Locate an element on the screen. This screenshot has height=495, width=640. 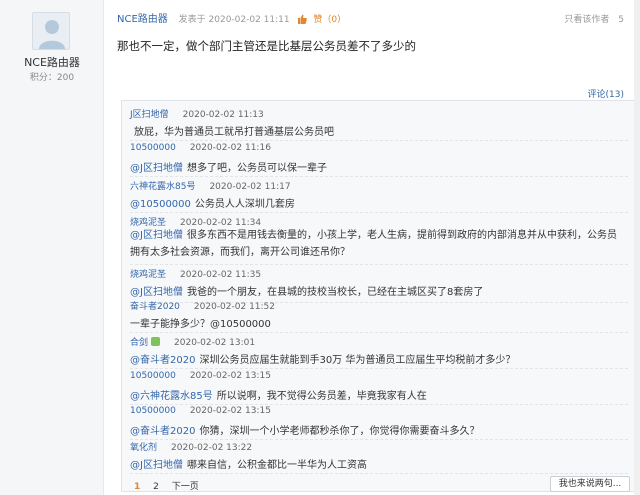
page-link-1: 1 is located at coordinates (137, 487).